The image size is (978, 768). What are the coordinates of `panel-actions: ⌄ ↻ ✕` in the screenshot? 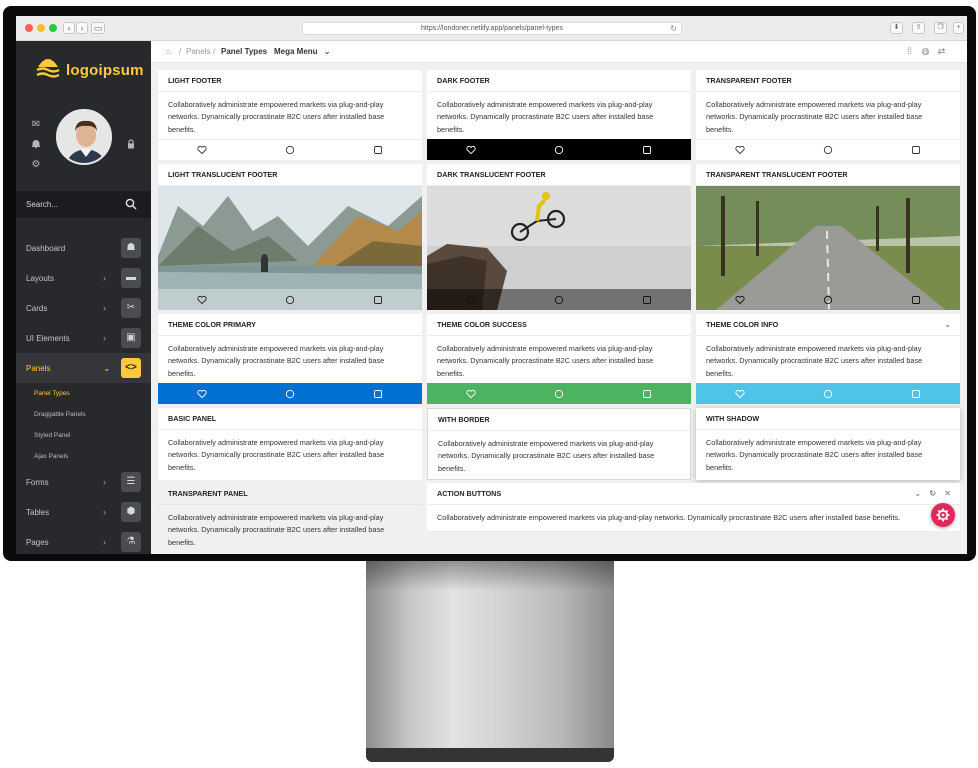 It's located at (932, 494).